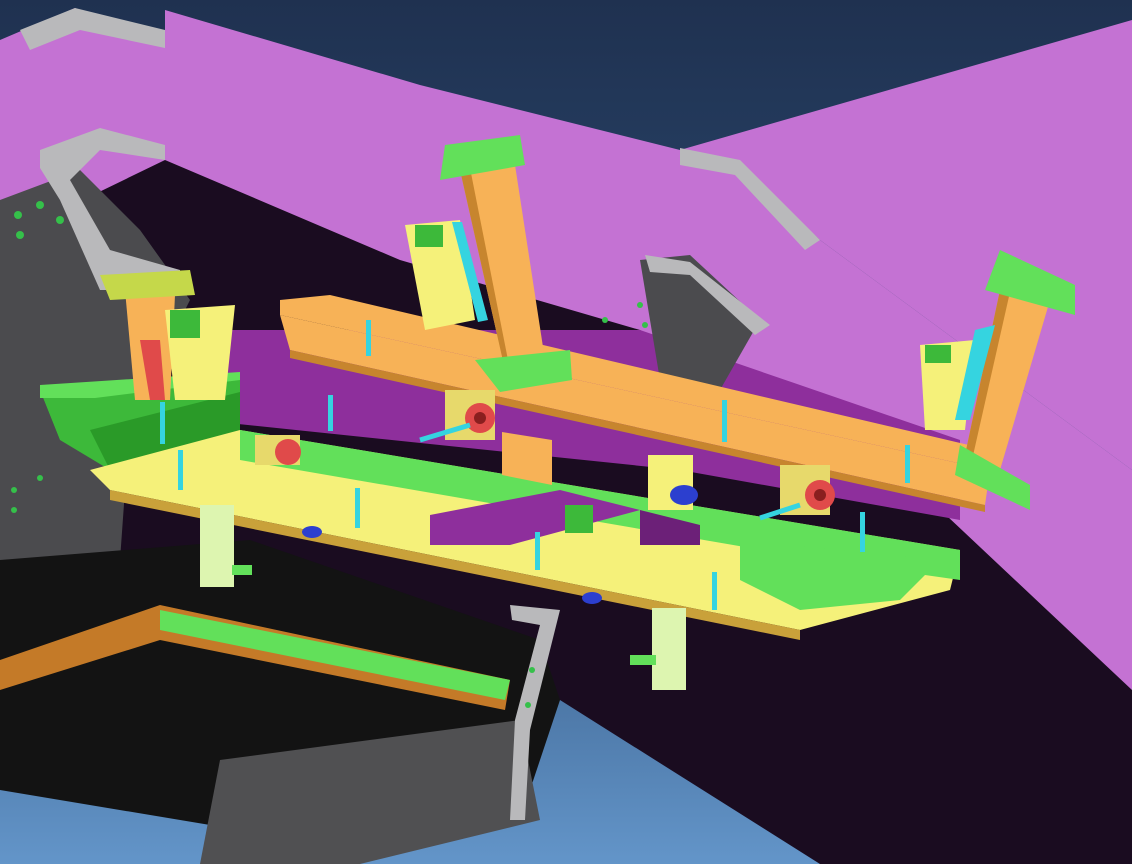 The width and height of the screenshot is (1132, 864). What do you see at coordinates (147, 285) in the screenshot?
I see `cap-plate-left` at bounding box center [147, 285].